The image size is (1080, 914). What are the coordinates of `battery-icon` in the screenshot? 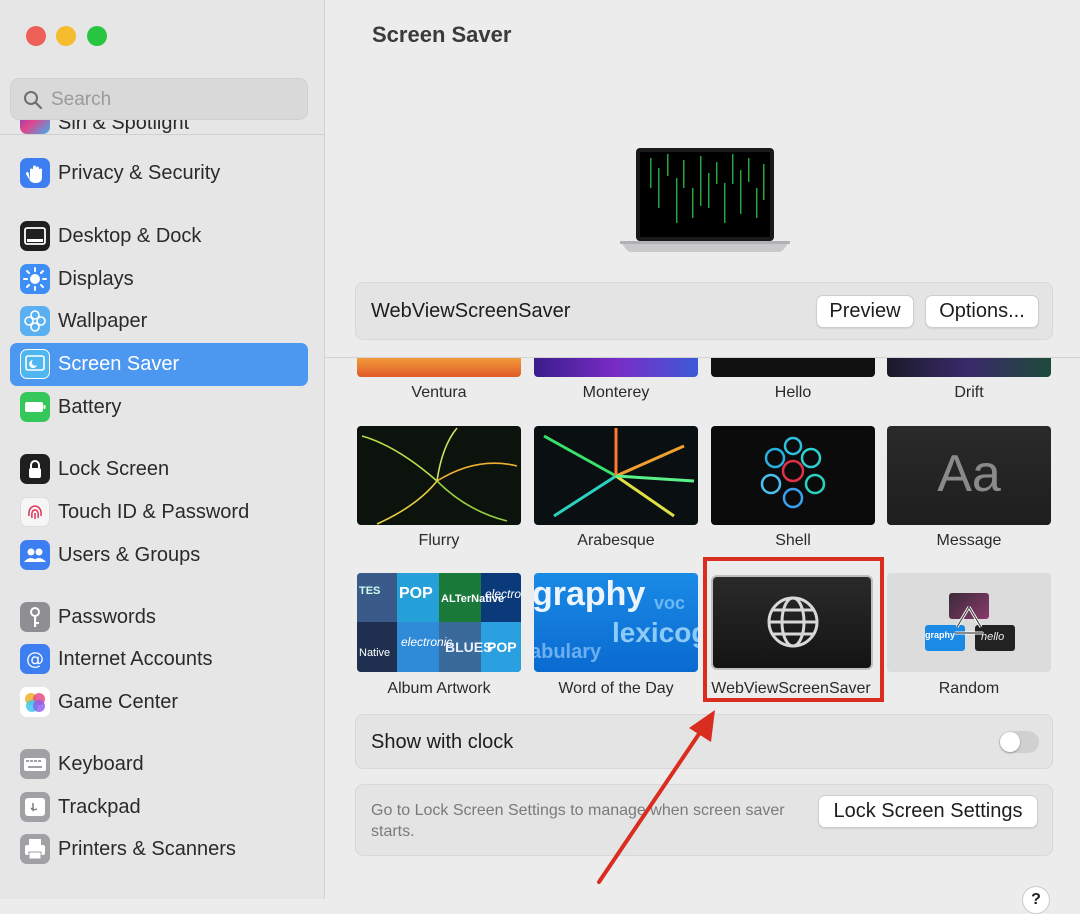 It's located at (35, 407).